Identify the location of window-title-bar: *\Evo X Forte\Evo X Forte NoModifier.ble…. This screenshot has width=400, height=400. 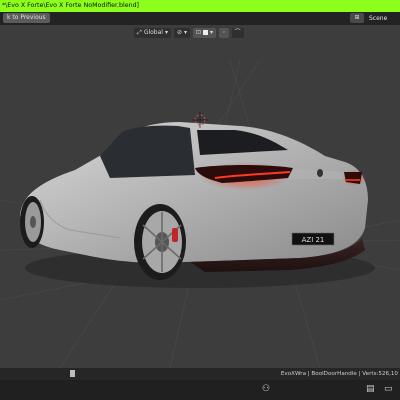
(200, 6).